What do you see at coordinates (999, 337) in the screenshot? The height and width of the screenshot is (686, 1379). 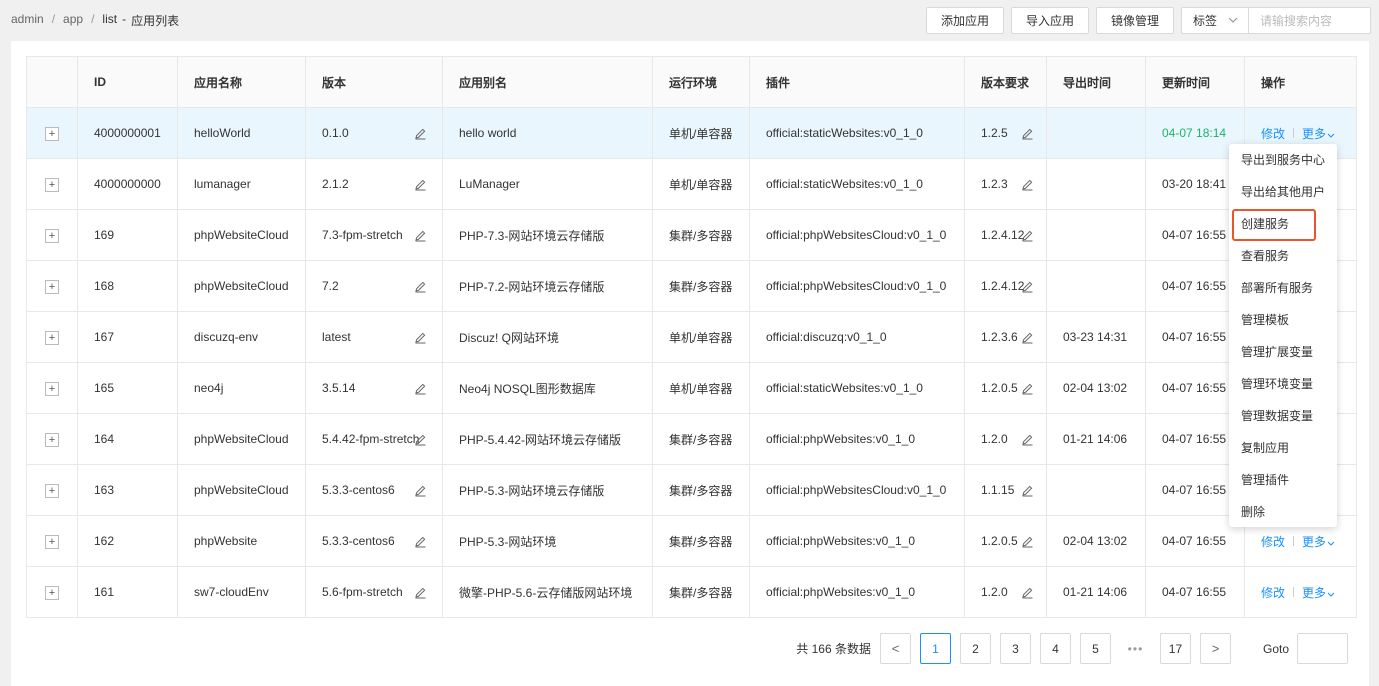 I see `version-req-text: 1.2.3.6` at bounding box center [999, 337].